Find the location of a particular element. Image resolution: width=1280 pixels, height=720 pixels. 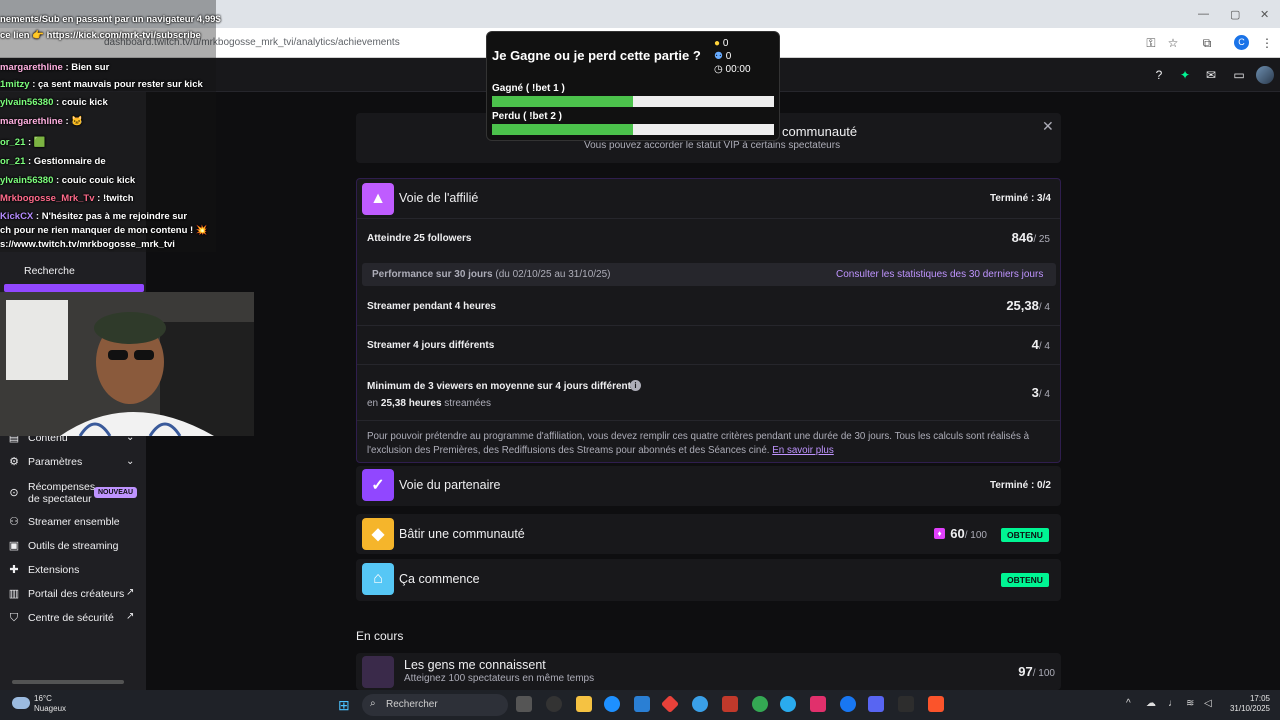

chat-message: ylvain56380 : couic kick is located at coordinates (54, 102).